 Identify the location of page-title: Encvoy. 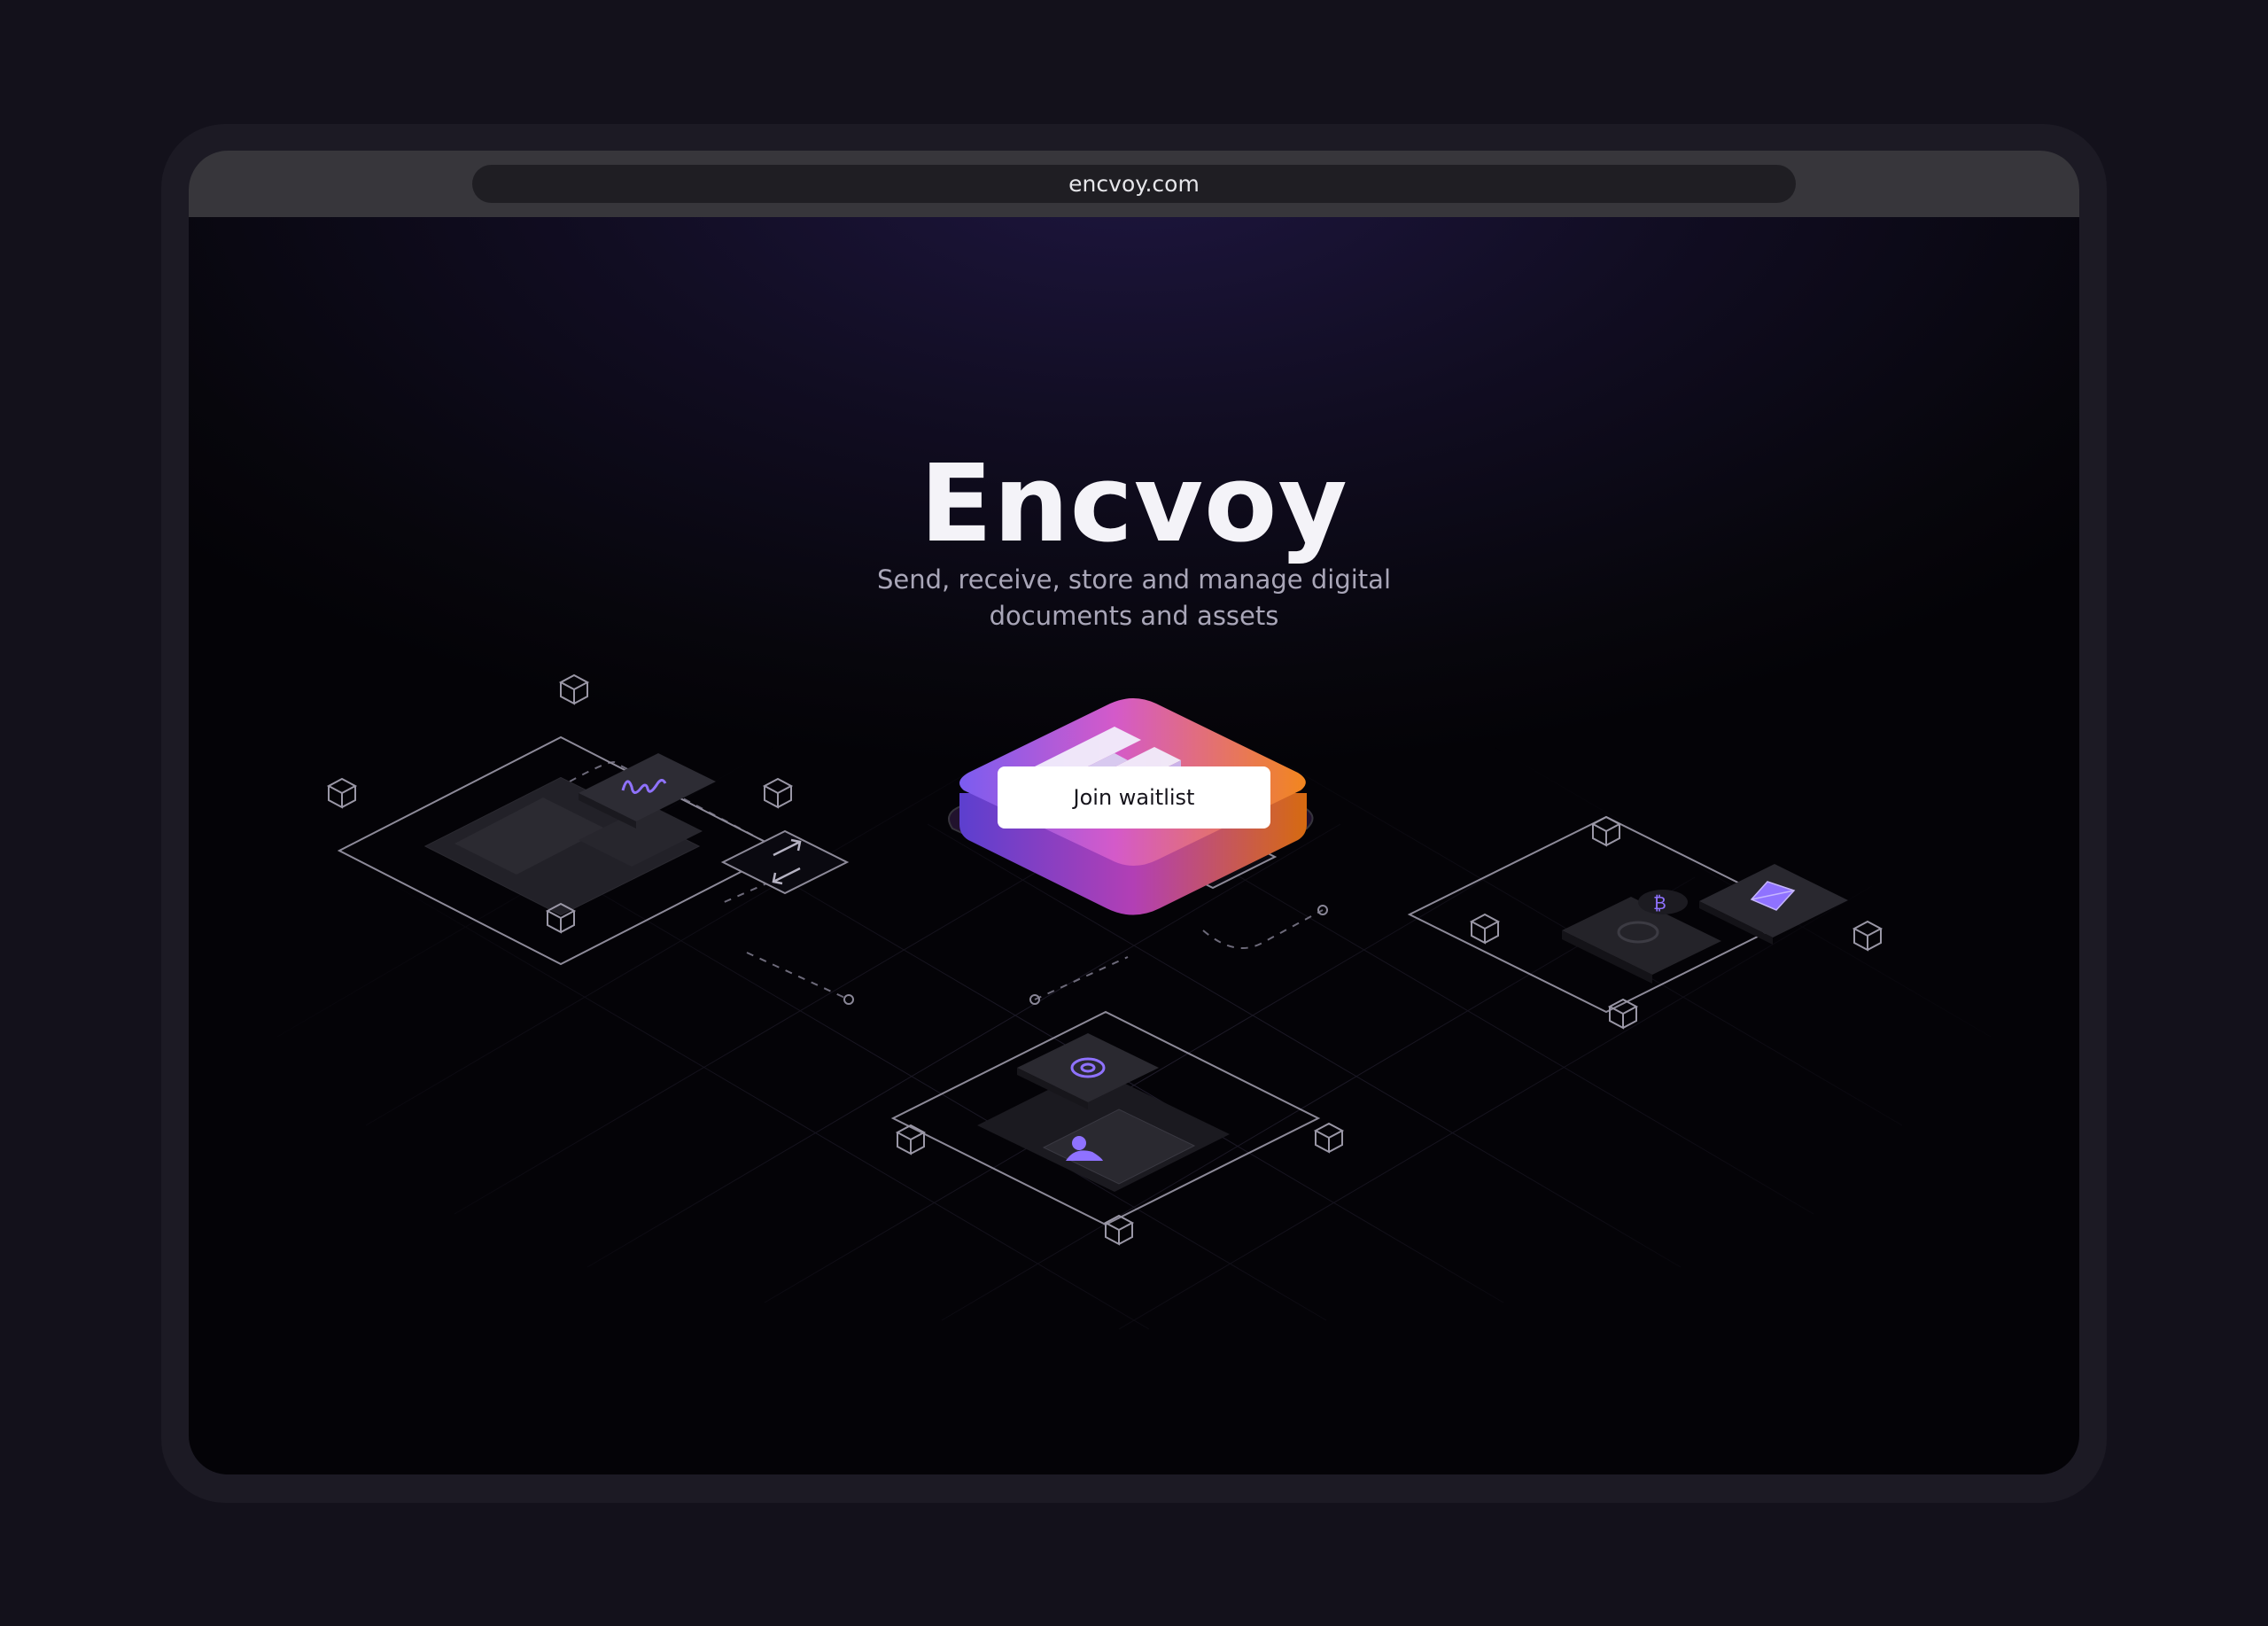
(1134, 504).